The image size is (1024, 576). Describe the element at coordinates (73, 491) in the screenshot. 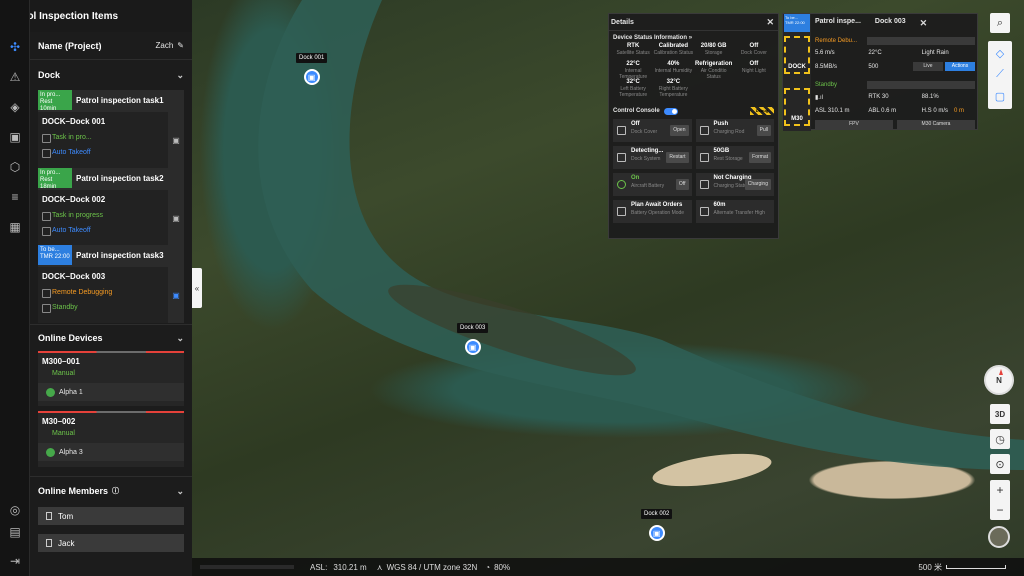

I see `members-section-title: Online Members` at that location.